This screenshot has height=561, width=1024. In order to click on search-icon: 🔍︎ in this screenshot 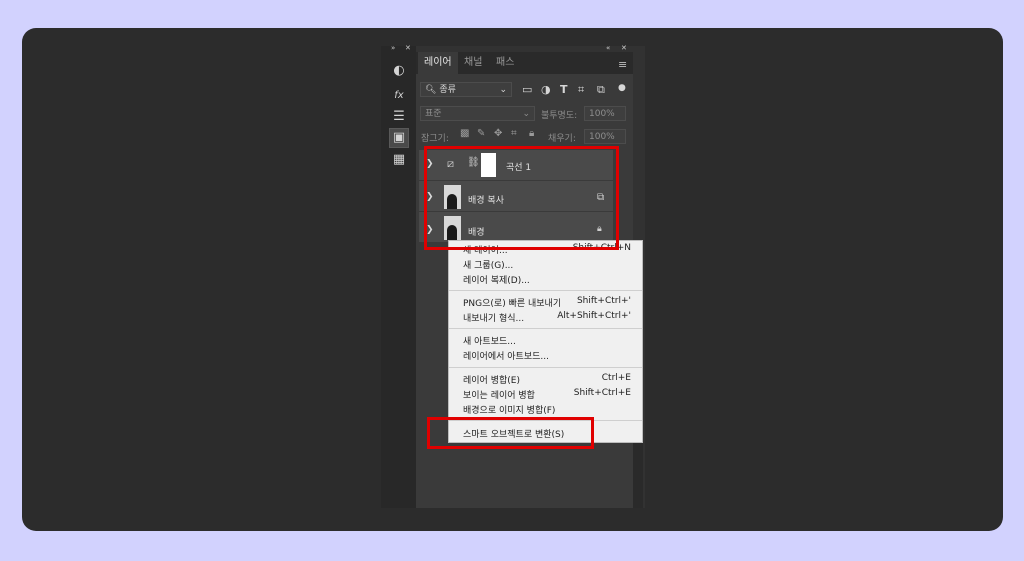, I will do `click(431, 90)`.